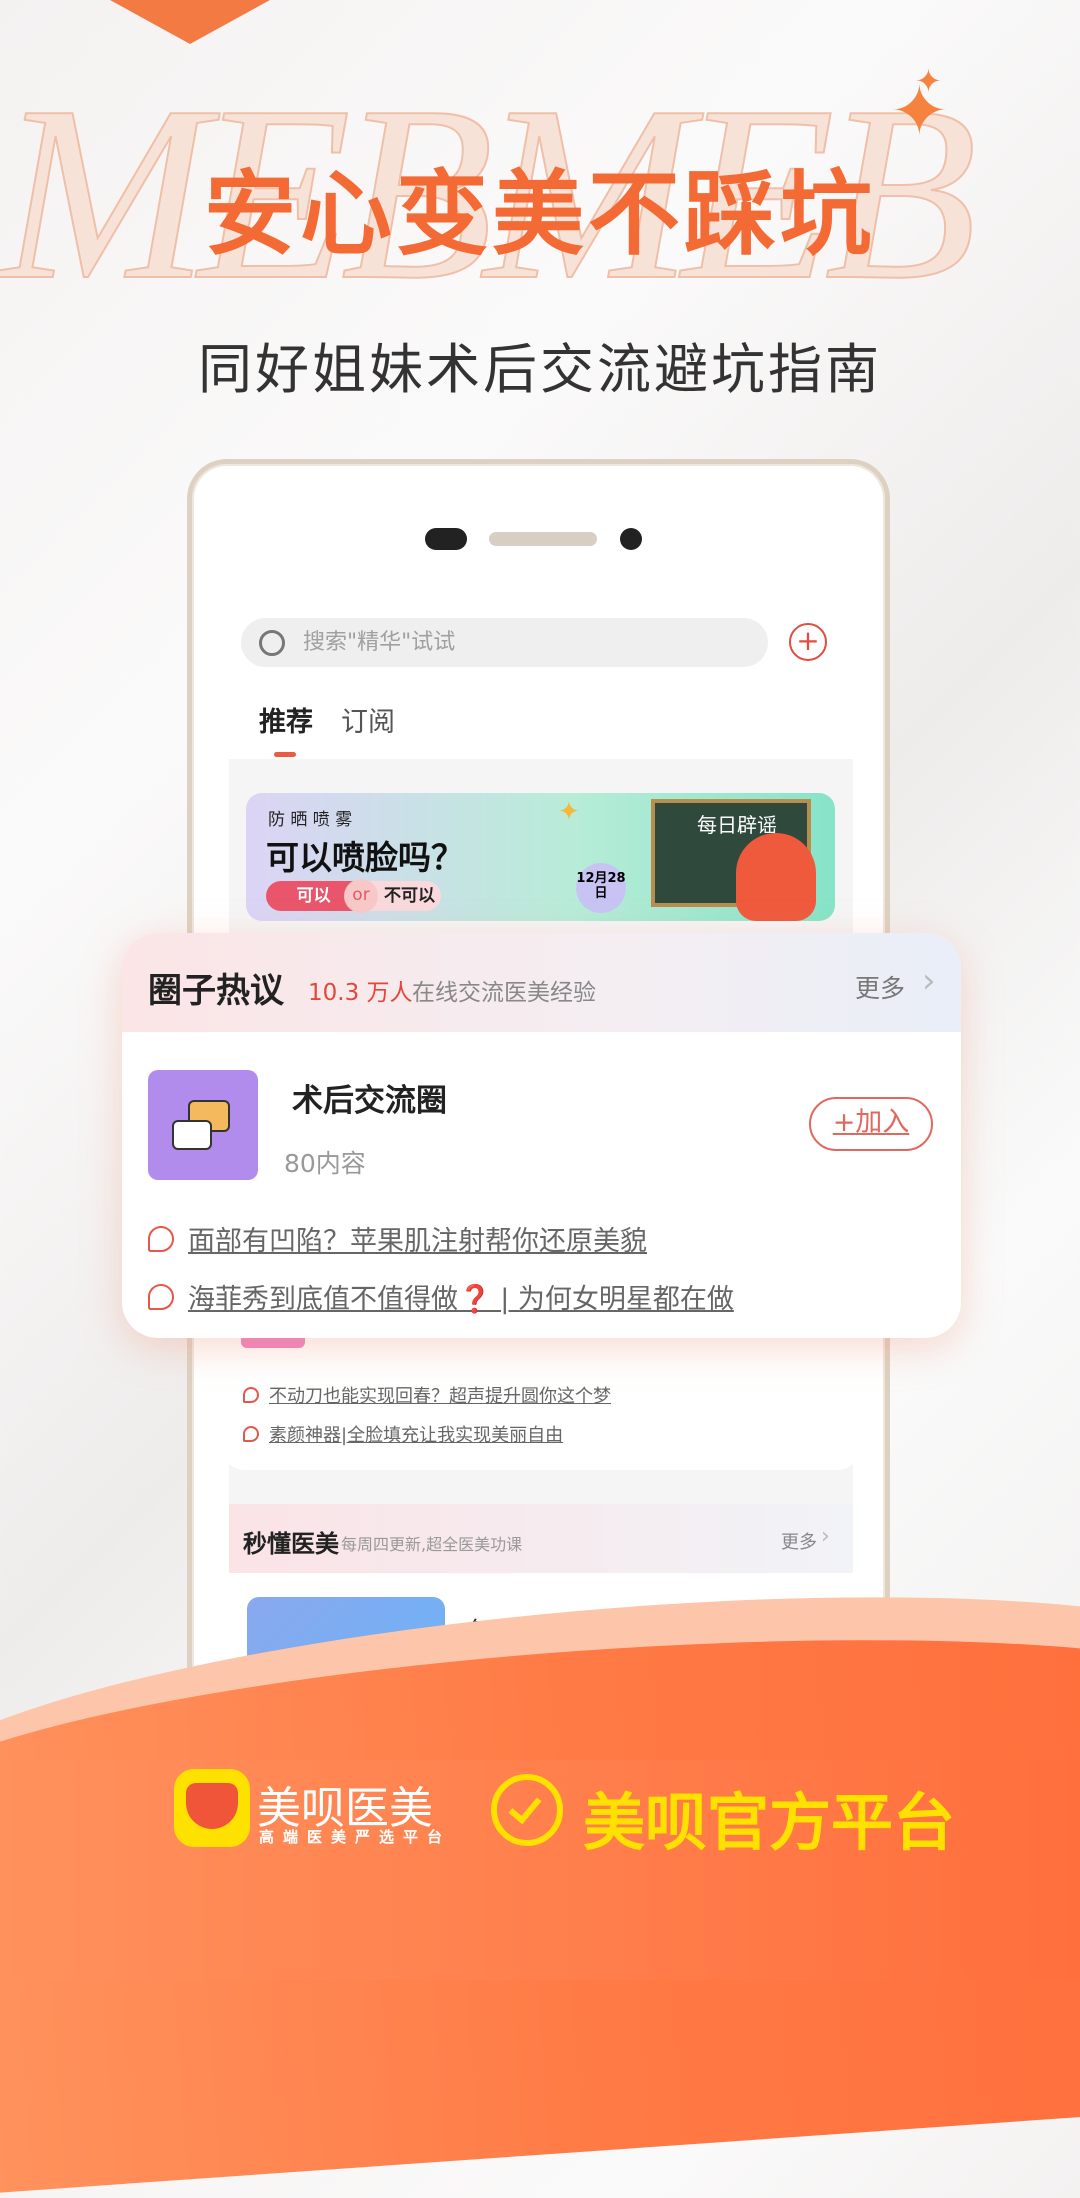  Describe the element at coordinates (543, 539) in the screenshot. I see `speaker-grille` at that location.